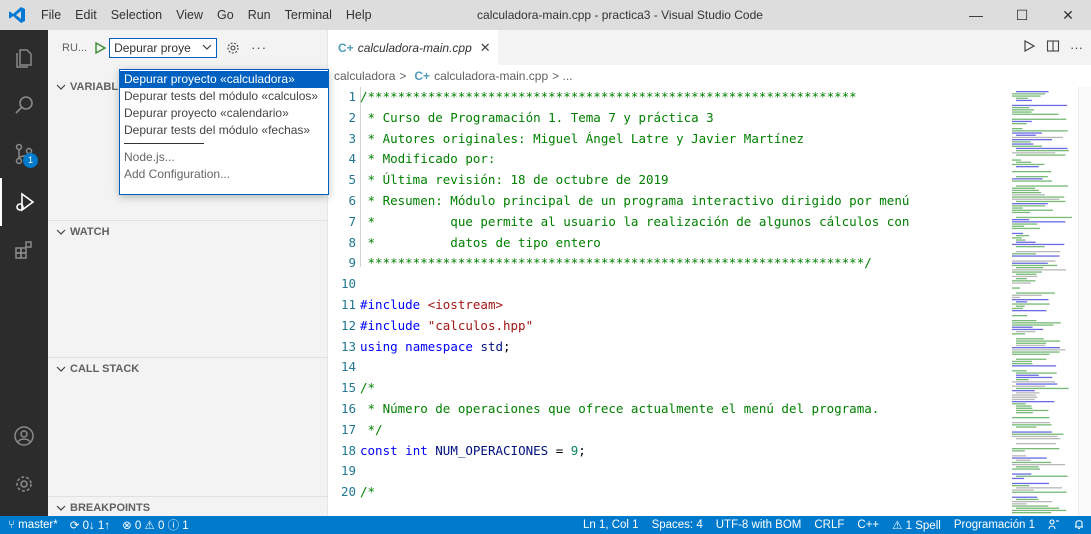 The width and height of the screenshot is (1091, 534). I want to click on line-number: 18, so click(348, 450).